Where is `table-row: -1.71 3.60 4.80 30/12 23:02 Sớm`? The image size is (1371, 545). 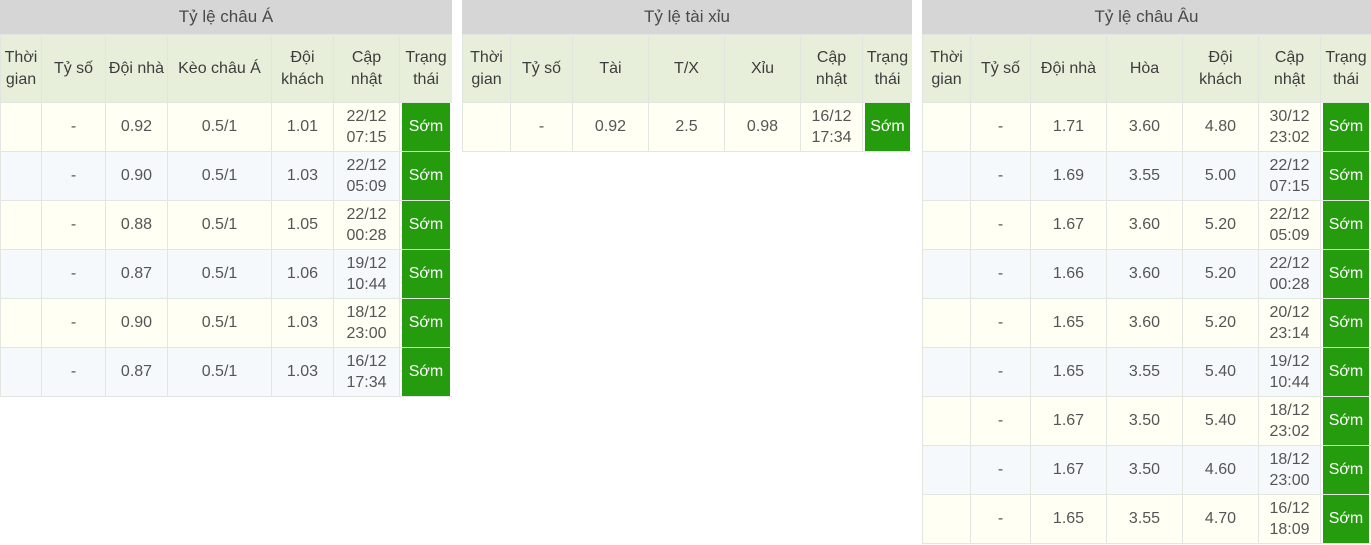
table-row: -1.71 3.60 4.80 30/12 23:02 Sớm is located at coordinates (1146, 127).